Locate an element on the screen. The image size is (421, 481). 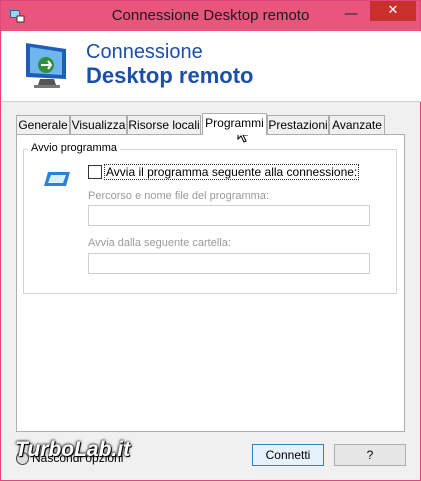
help-button: ? is located at coordinates (370, 455).